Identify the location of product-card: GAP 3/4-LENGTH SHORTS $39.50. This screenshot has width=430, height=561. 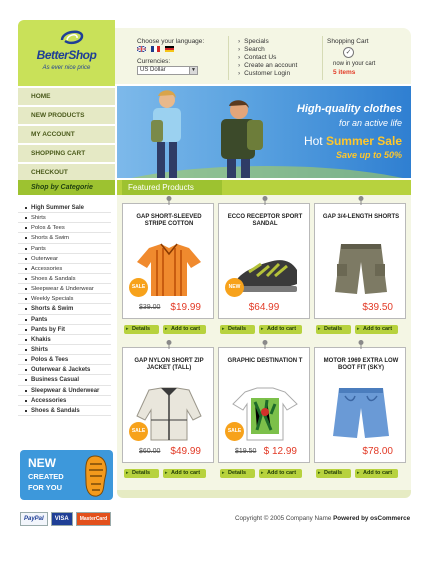
(360, 257).